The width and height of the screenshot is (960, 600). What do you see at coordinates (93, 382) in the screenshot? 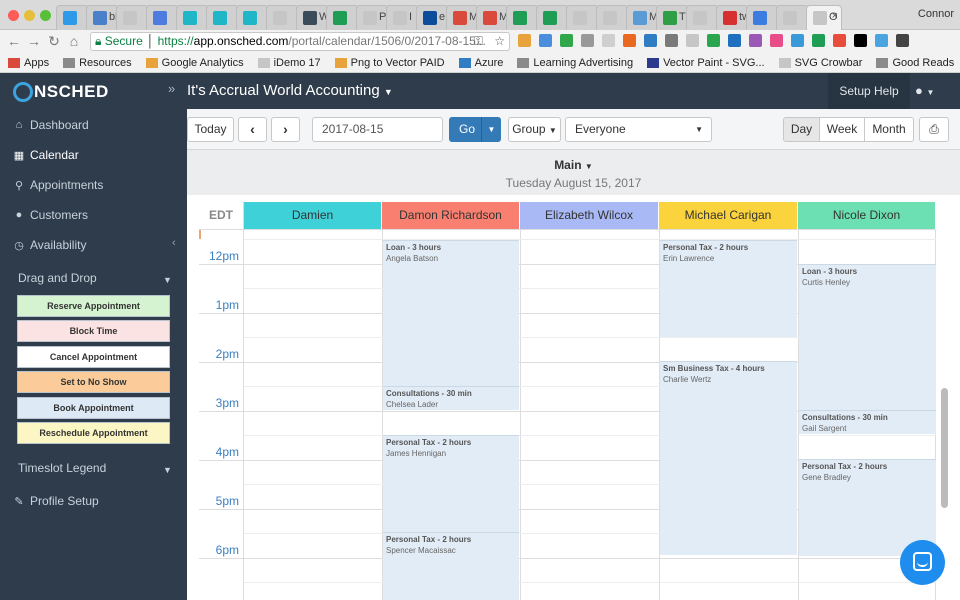
I see `no-show-button: Set to No Show` at bounding box center [93, 382].